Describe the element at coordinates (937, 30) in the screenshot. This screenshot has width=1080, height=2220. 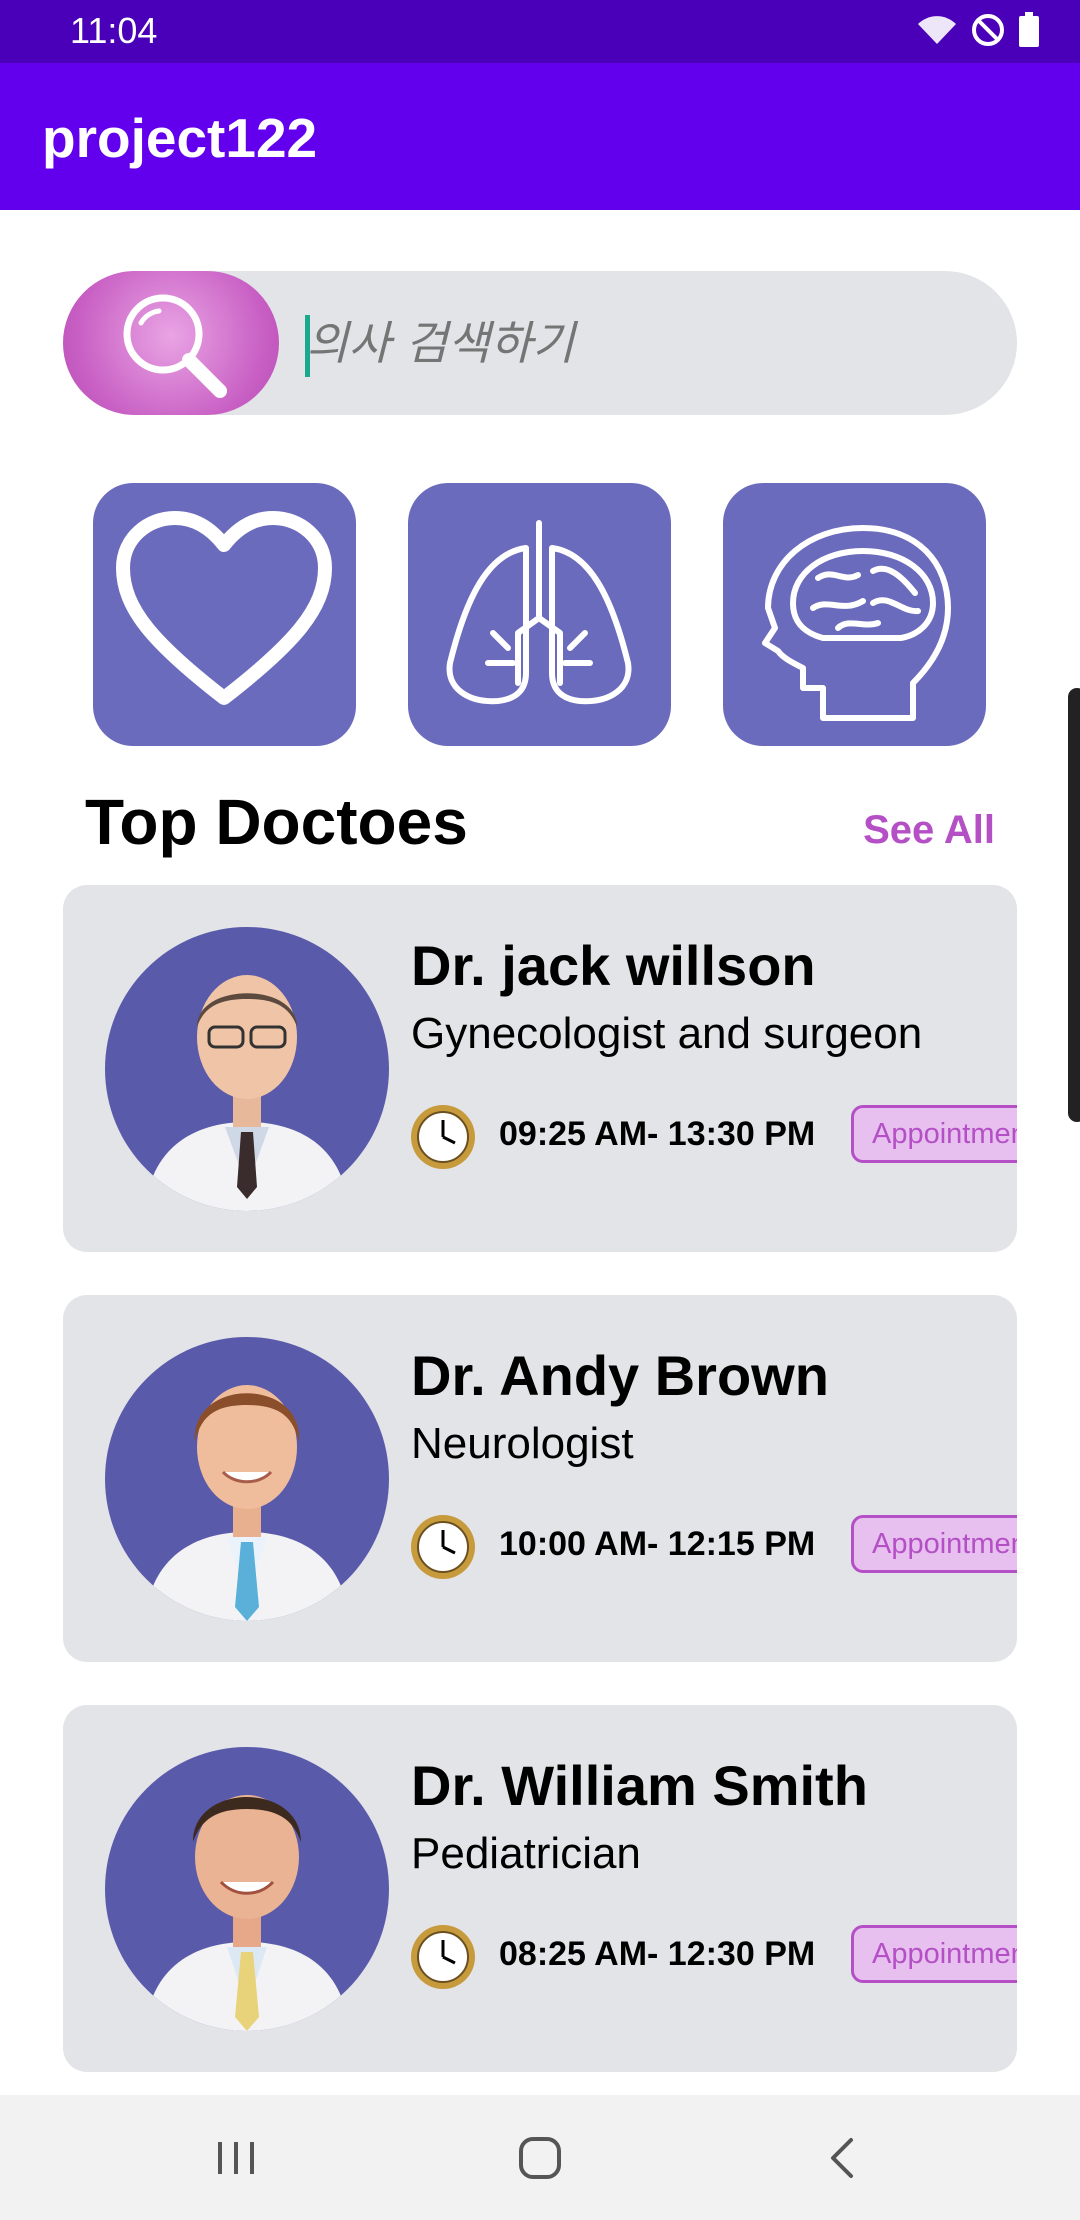
I see `wifi-icon` at that location.